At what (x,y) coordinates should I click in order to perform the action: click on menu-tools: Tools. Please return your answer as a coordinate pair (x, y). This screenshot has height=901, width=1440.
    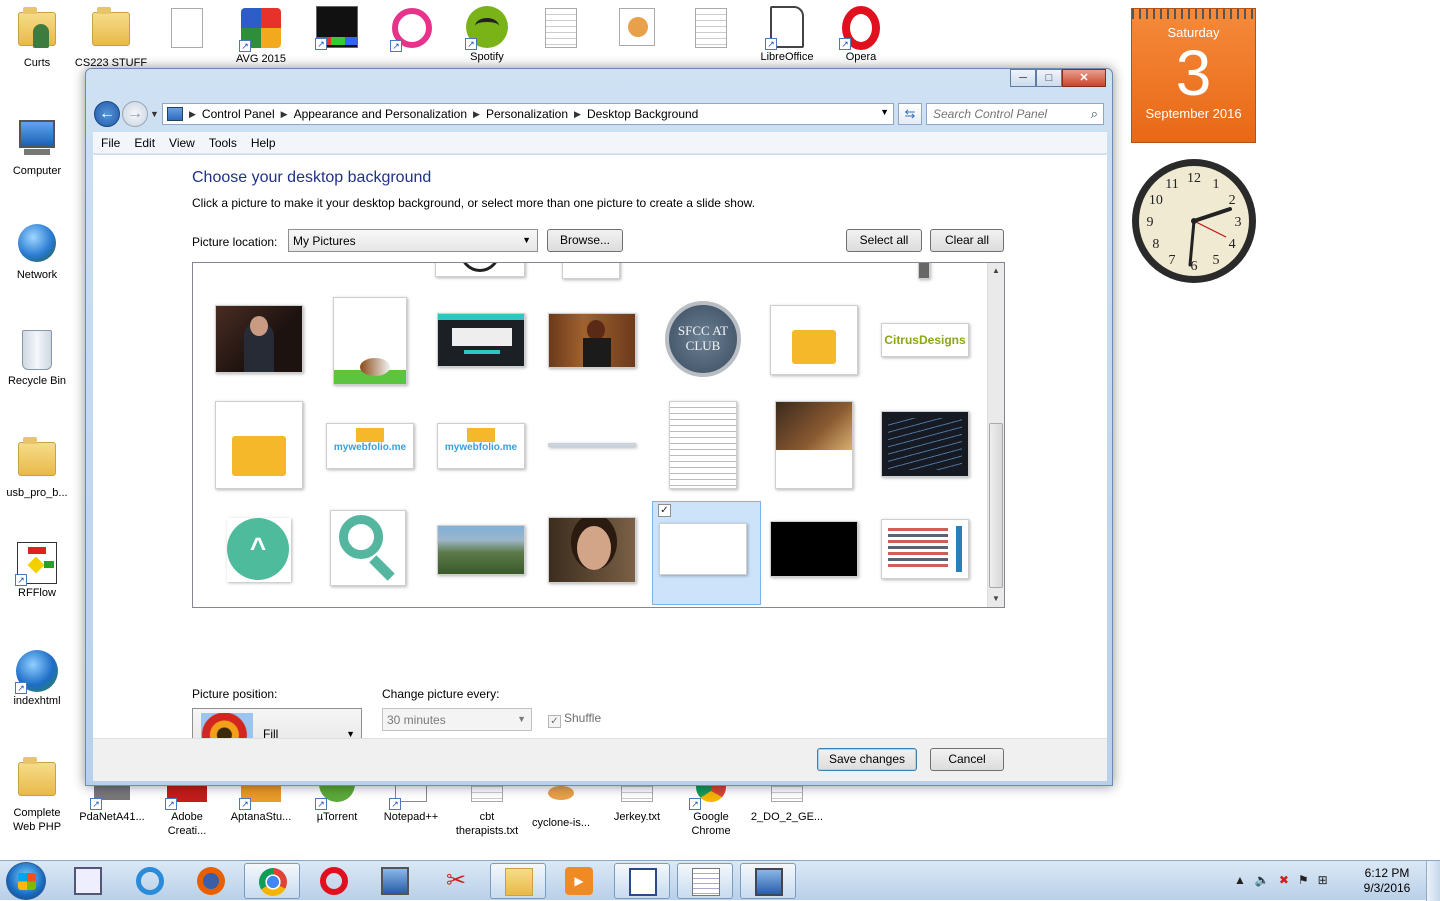
    Looking at the image, I should click on (223, 143).